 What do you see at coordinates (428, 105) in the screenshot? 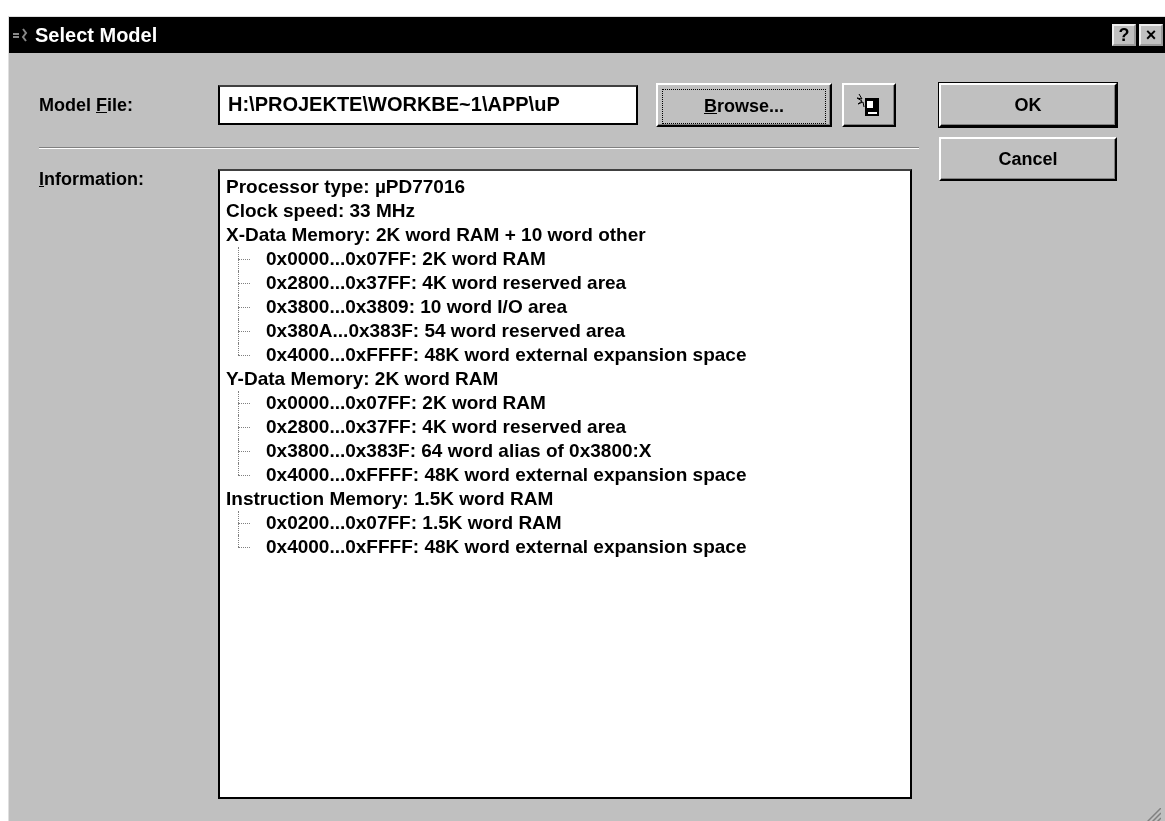
I see `model-file-field: H:\PROJEKTE\WORKBE~1\APP\uP` at bounding box center [428, 105].